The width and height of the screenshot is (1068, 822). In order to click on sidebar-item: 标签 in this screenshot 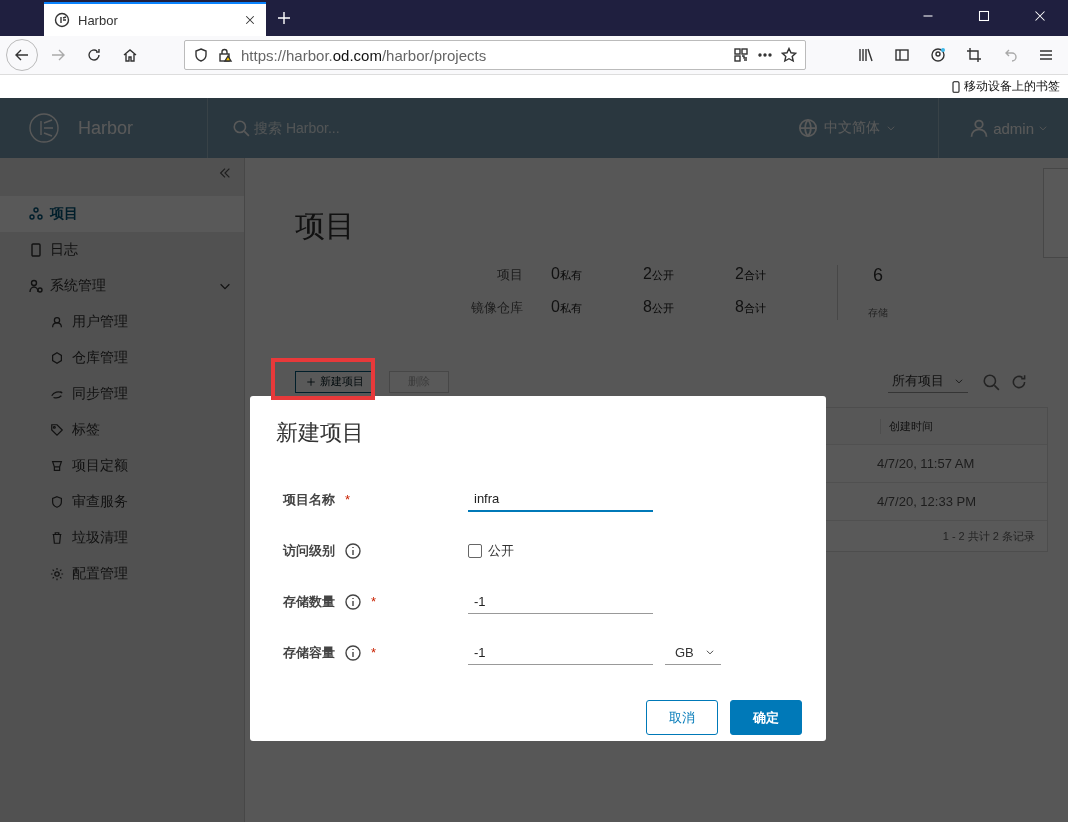, I will do `click(122, 430)`.